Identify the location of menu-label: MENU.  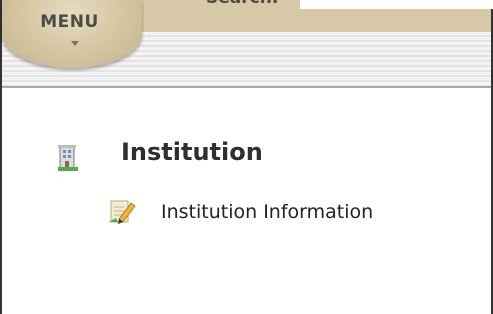
(69, 22).